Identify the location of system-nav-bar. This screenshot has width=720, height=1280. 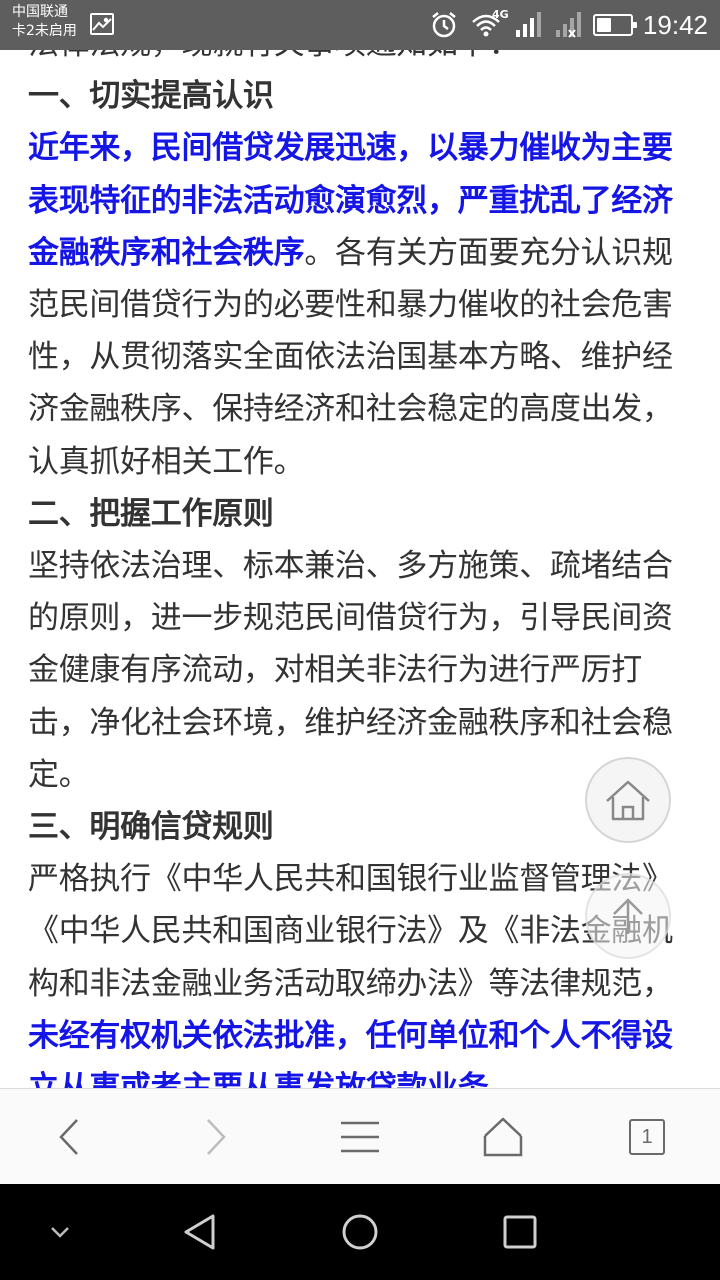
(360, 1232).